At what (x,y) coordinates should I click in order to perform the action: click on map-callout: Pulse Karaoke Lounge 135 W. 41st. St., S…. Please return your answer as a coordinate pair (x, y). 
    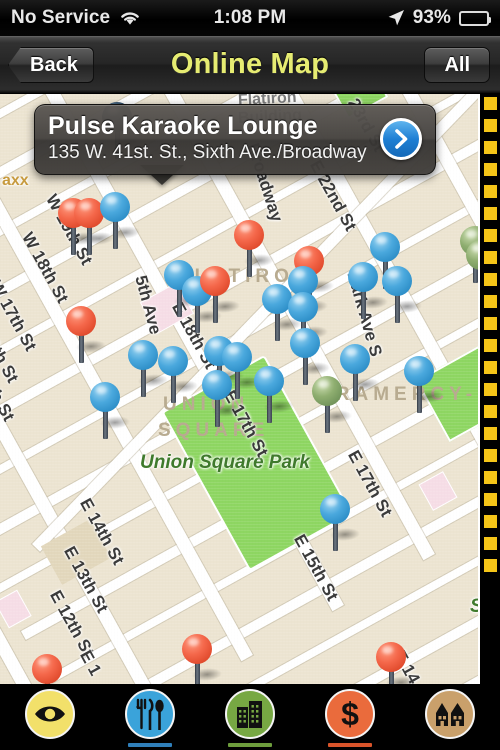
    Looking at the image, I should click on (235, 140).